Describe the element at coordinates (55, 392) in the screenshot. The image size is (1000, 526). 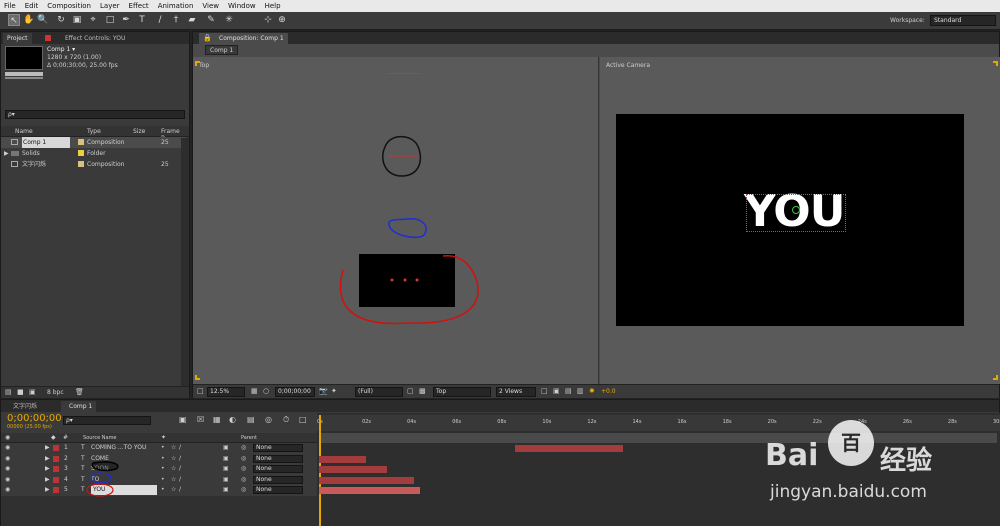
I see `bit-depth-button: 8 bpc` at that location.